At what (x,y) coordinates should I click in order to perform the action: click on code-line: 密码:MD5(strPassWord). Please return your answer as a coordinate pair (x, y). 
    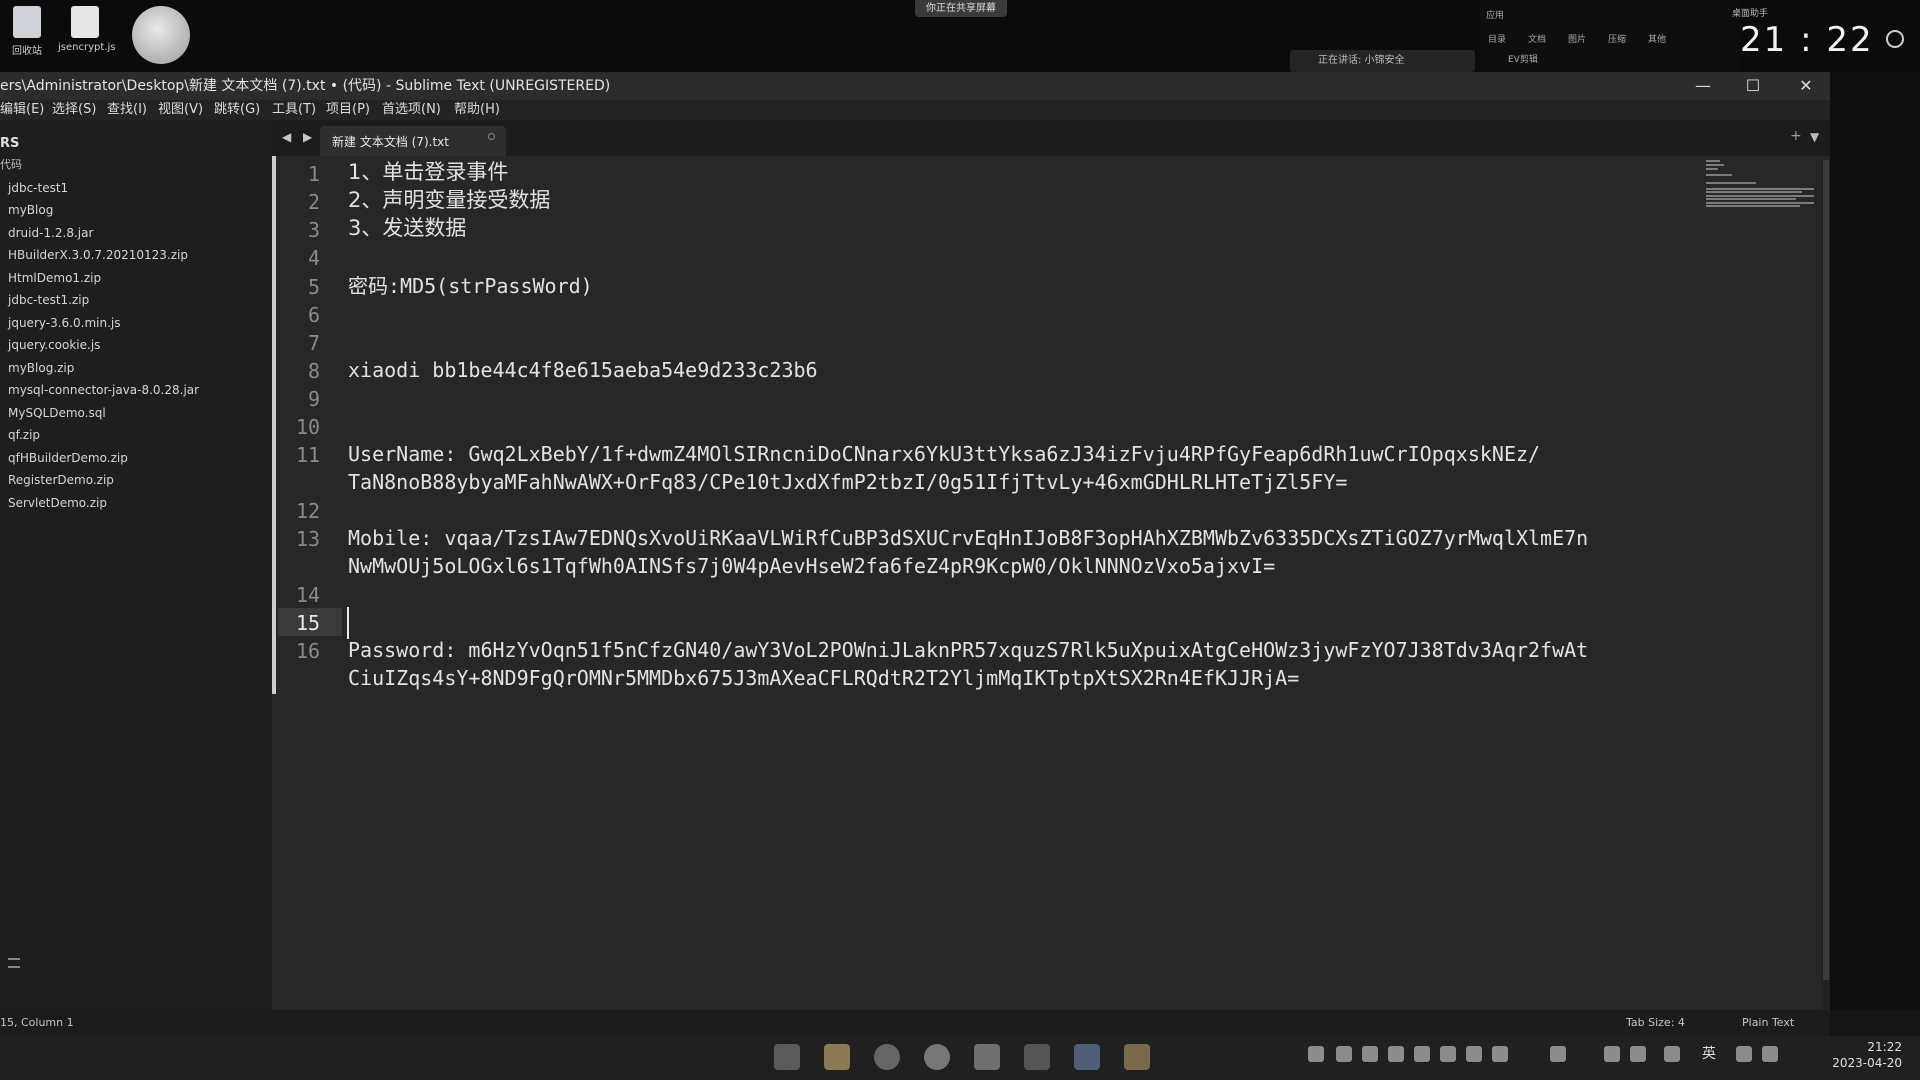
    Looking at the image, I should click on (470, 286).